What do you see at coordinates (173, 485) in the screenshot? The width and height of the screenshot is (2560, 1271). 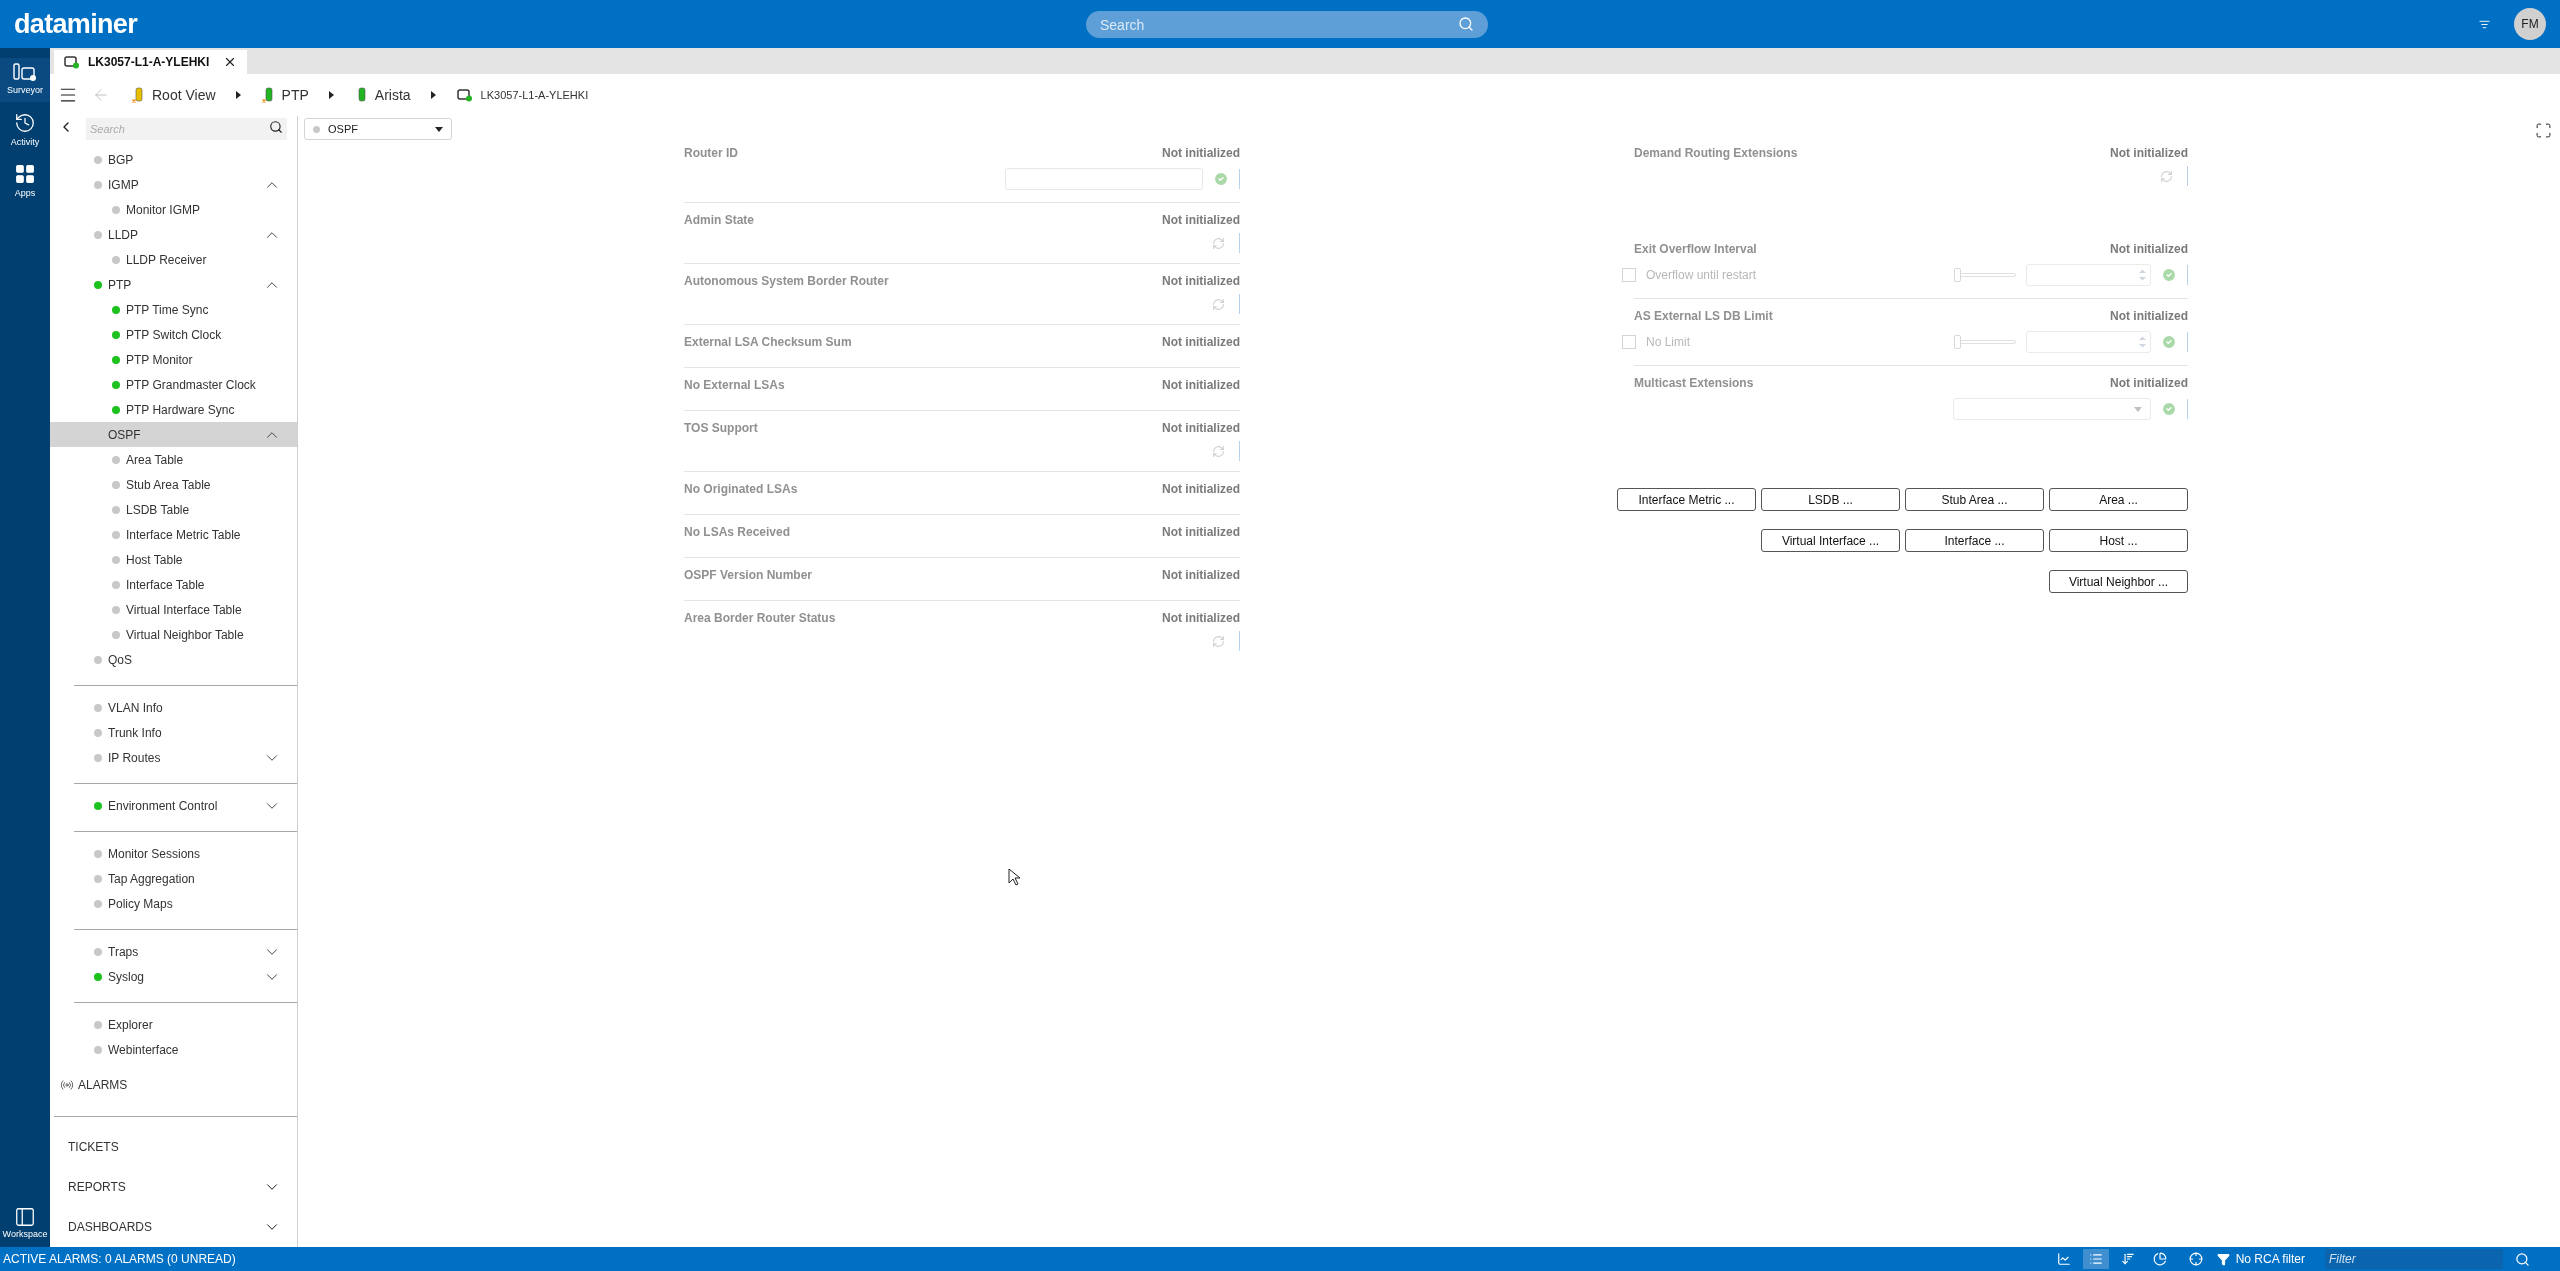 I see `tree-item: Stub Area Table` at bounding box center [173, 485].